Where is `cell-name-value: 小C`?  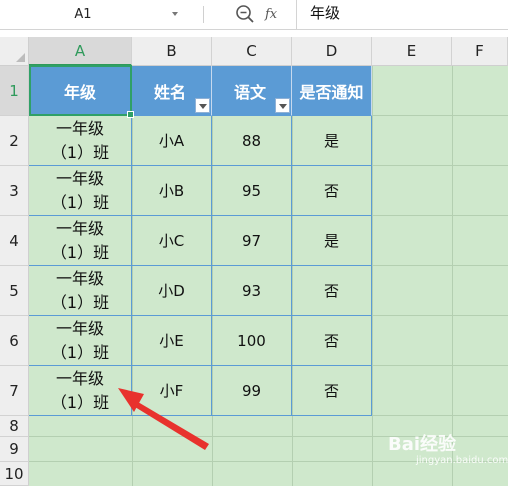 cell-name-value: 小C is located at coordinates (171, 241).